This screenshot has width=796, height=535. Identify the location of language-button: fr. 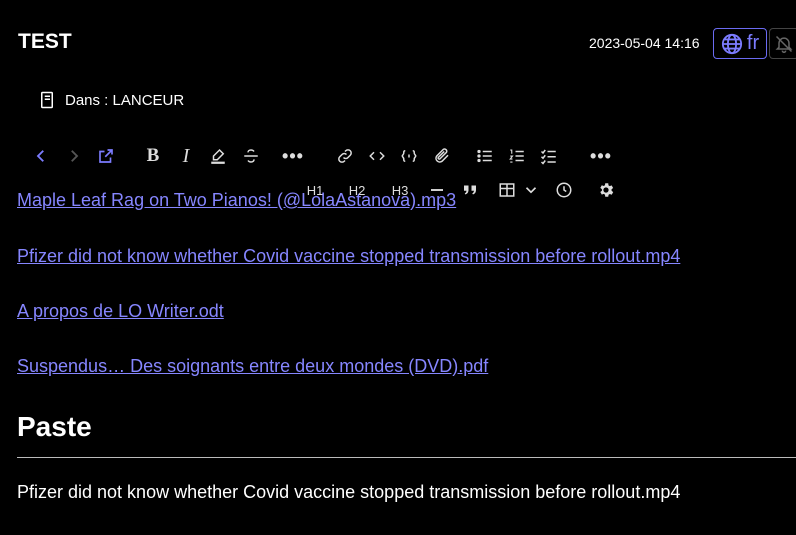
(740, 43).